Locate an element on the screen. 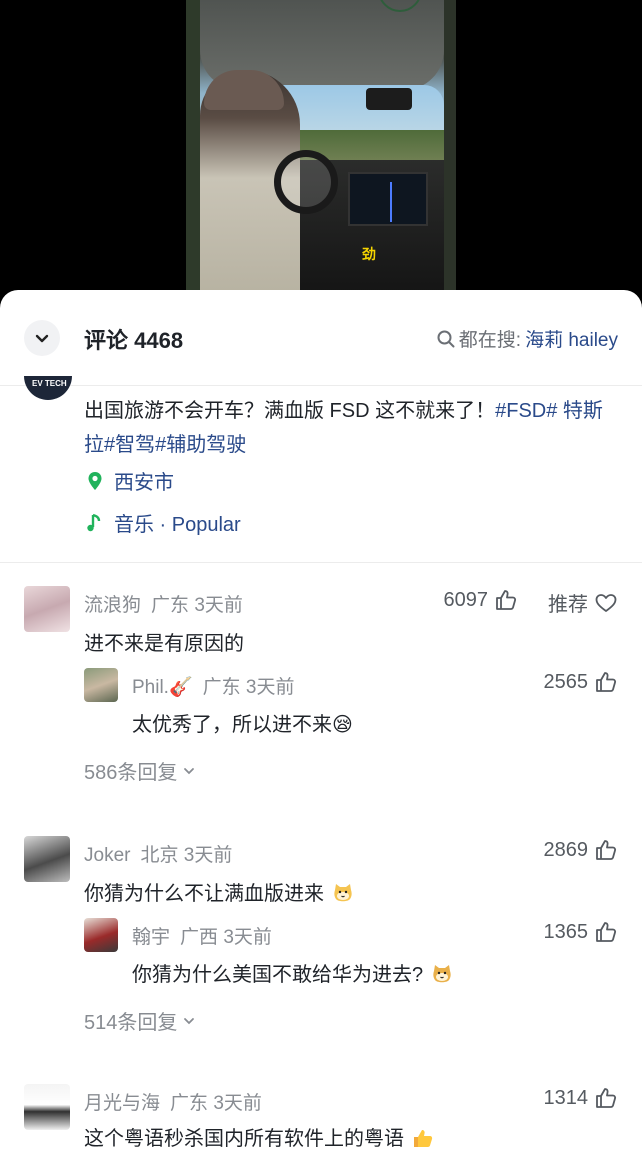  post-body: 出国旅游不会开车？满血版 FSD 这不就来了！ is located at coordinates (290, 411).